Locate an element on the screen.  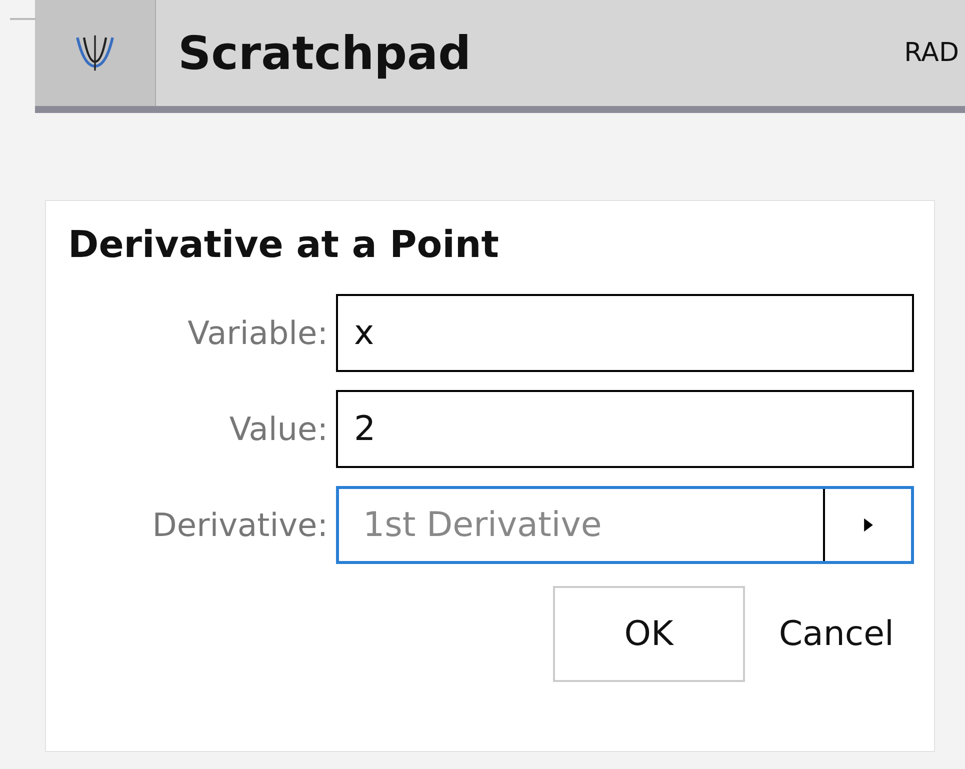
dialog-title: Derivative at a Point is located at coordinates (284, 244).